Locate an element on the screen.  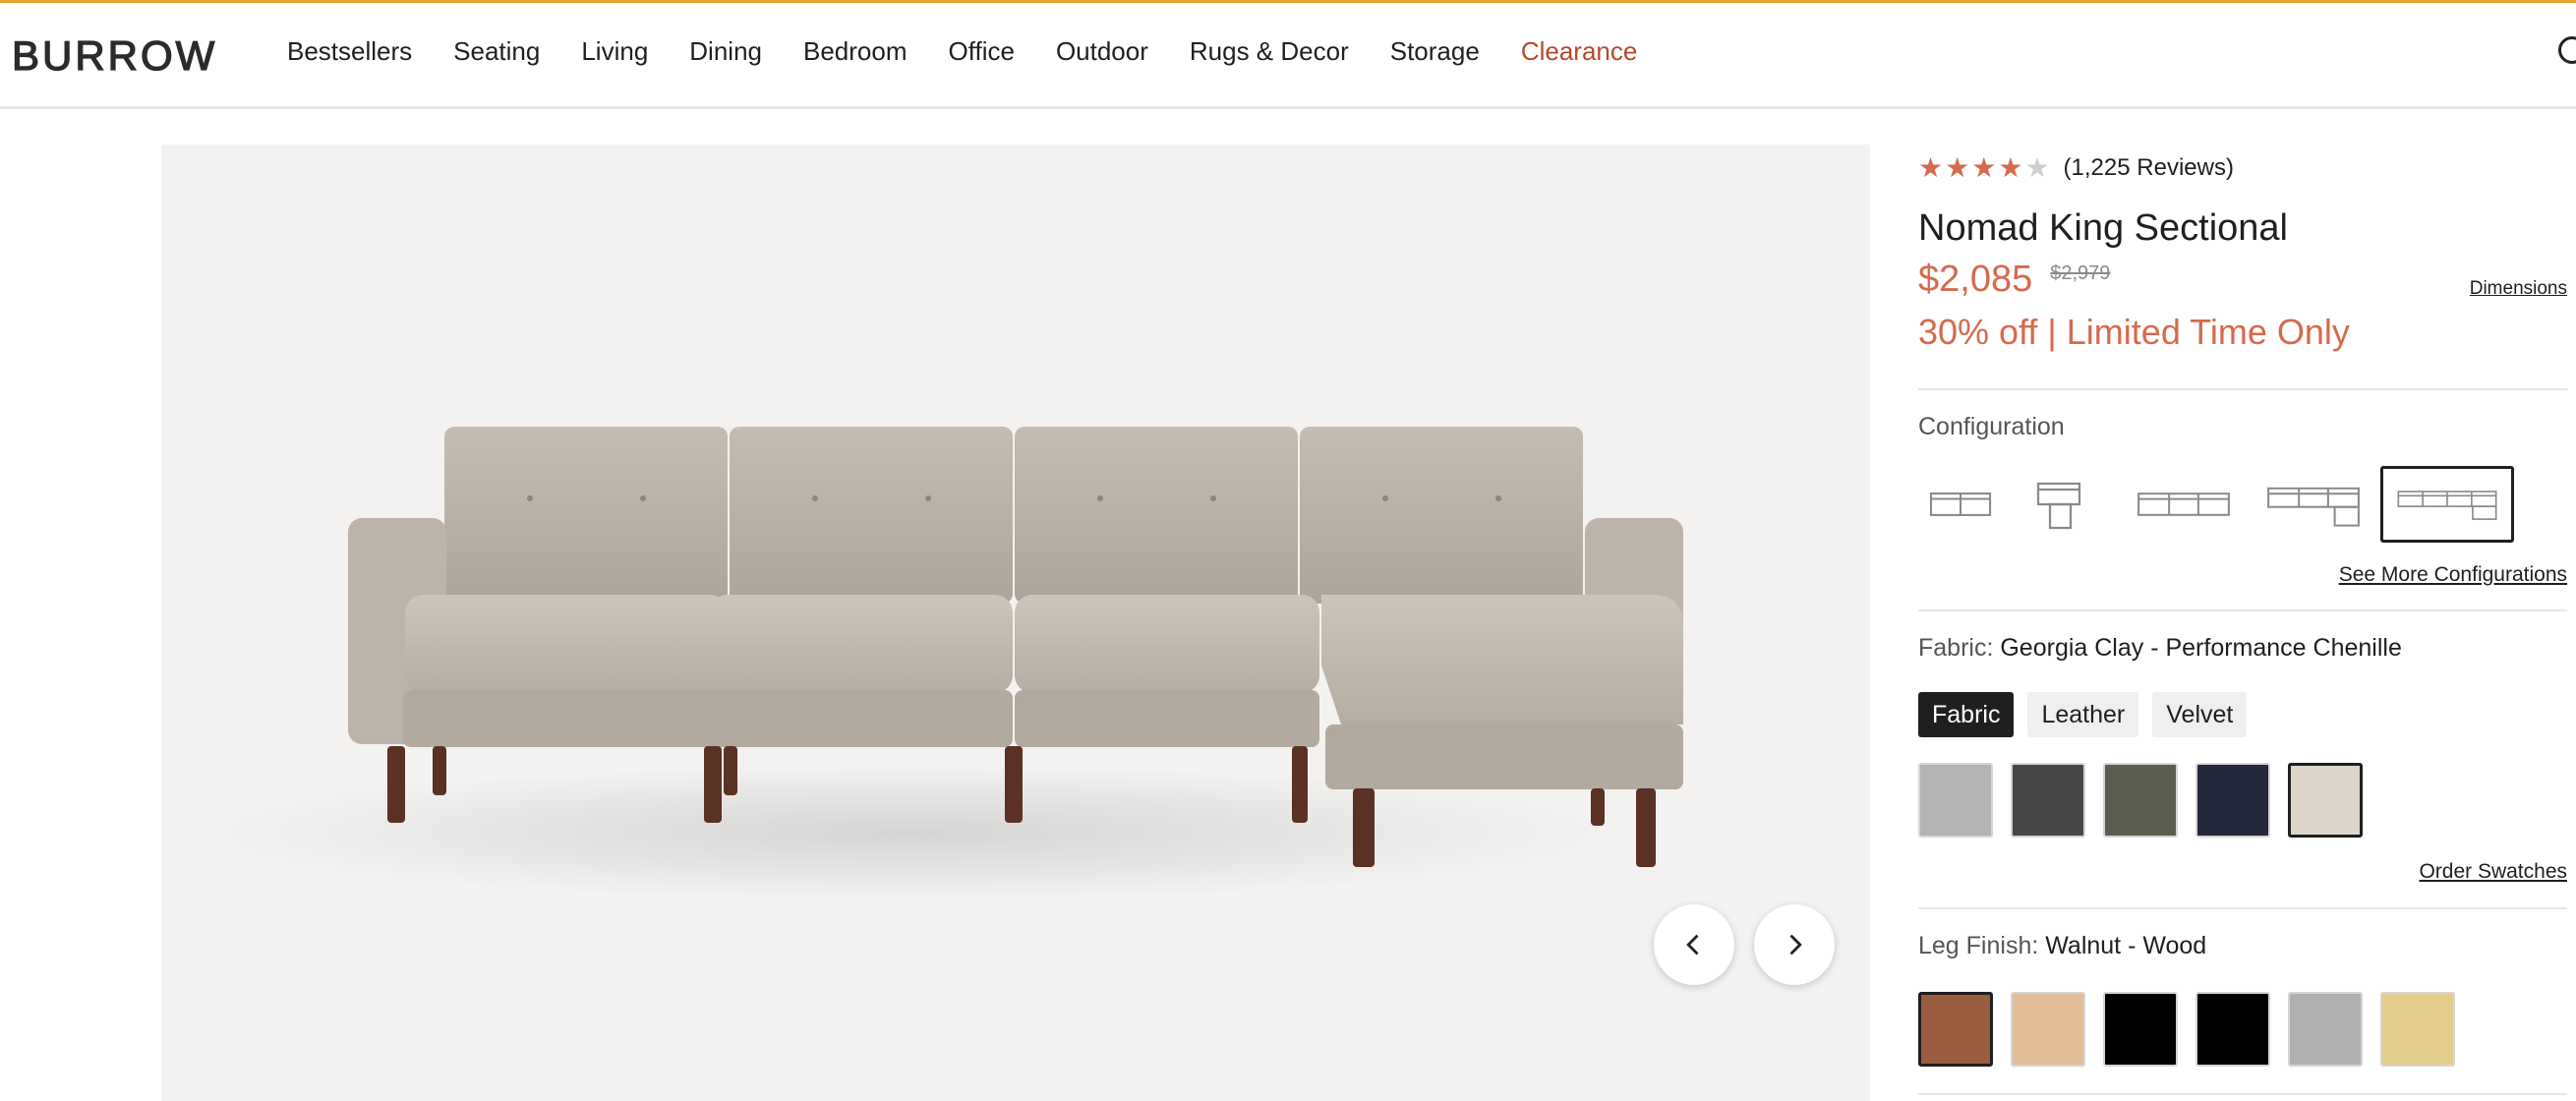
config-option-chair-ottoman is located at coordinates (2062, 504).